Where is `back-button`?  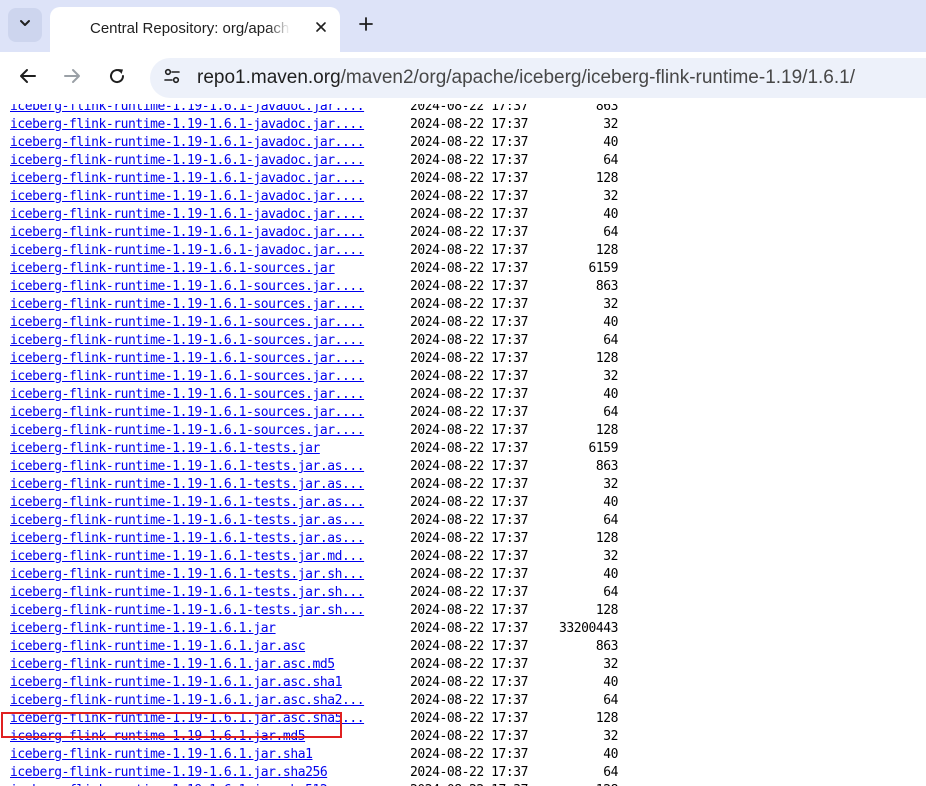
back-button is located at coordinates (28, 78).